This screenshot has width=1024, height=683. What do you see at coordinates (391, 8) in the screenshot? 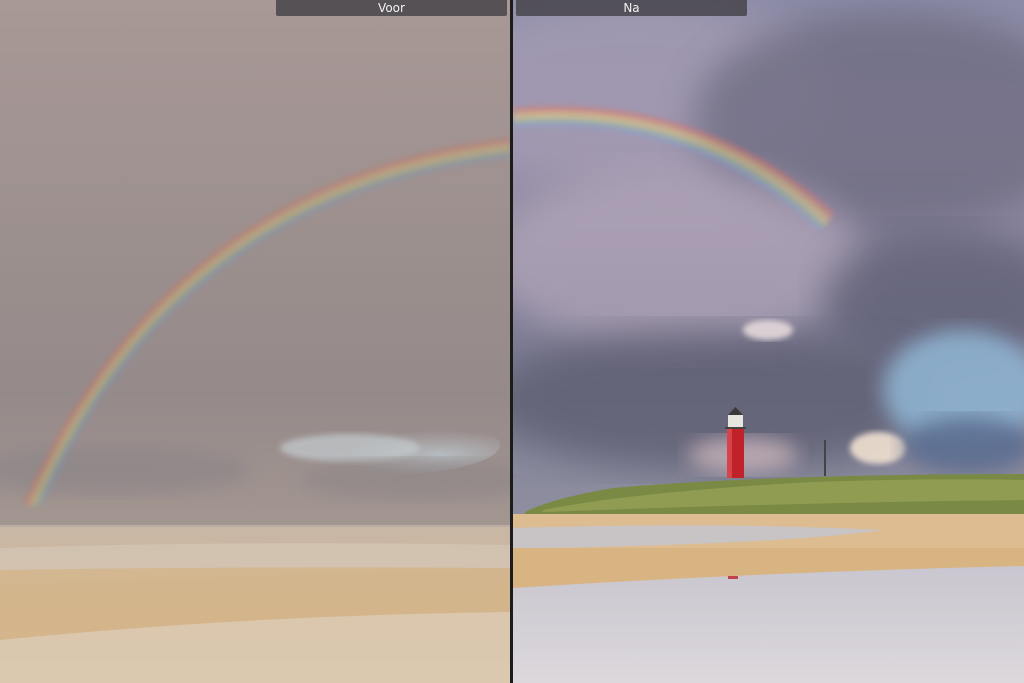
I see `before-label: Voor` at bounding box center [391, 8].